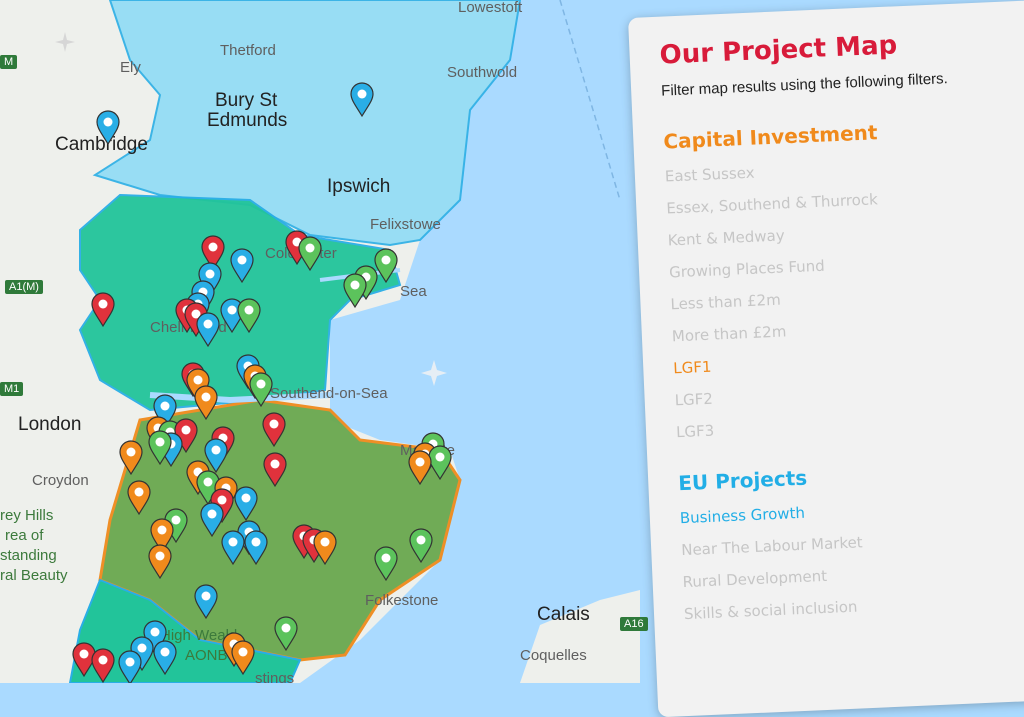 The height and width of the screenshot is (717, 1024). What do you see at coordinates (850, 424) in the screenshot?
I see `filter-lgf3: LGF3` at bounding box center [850, 424].